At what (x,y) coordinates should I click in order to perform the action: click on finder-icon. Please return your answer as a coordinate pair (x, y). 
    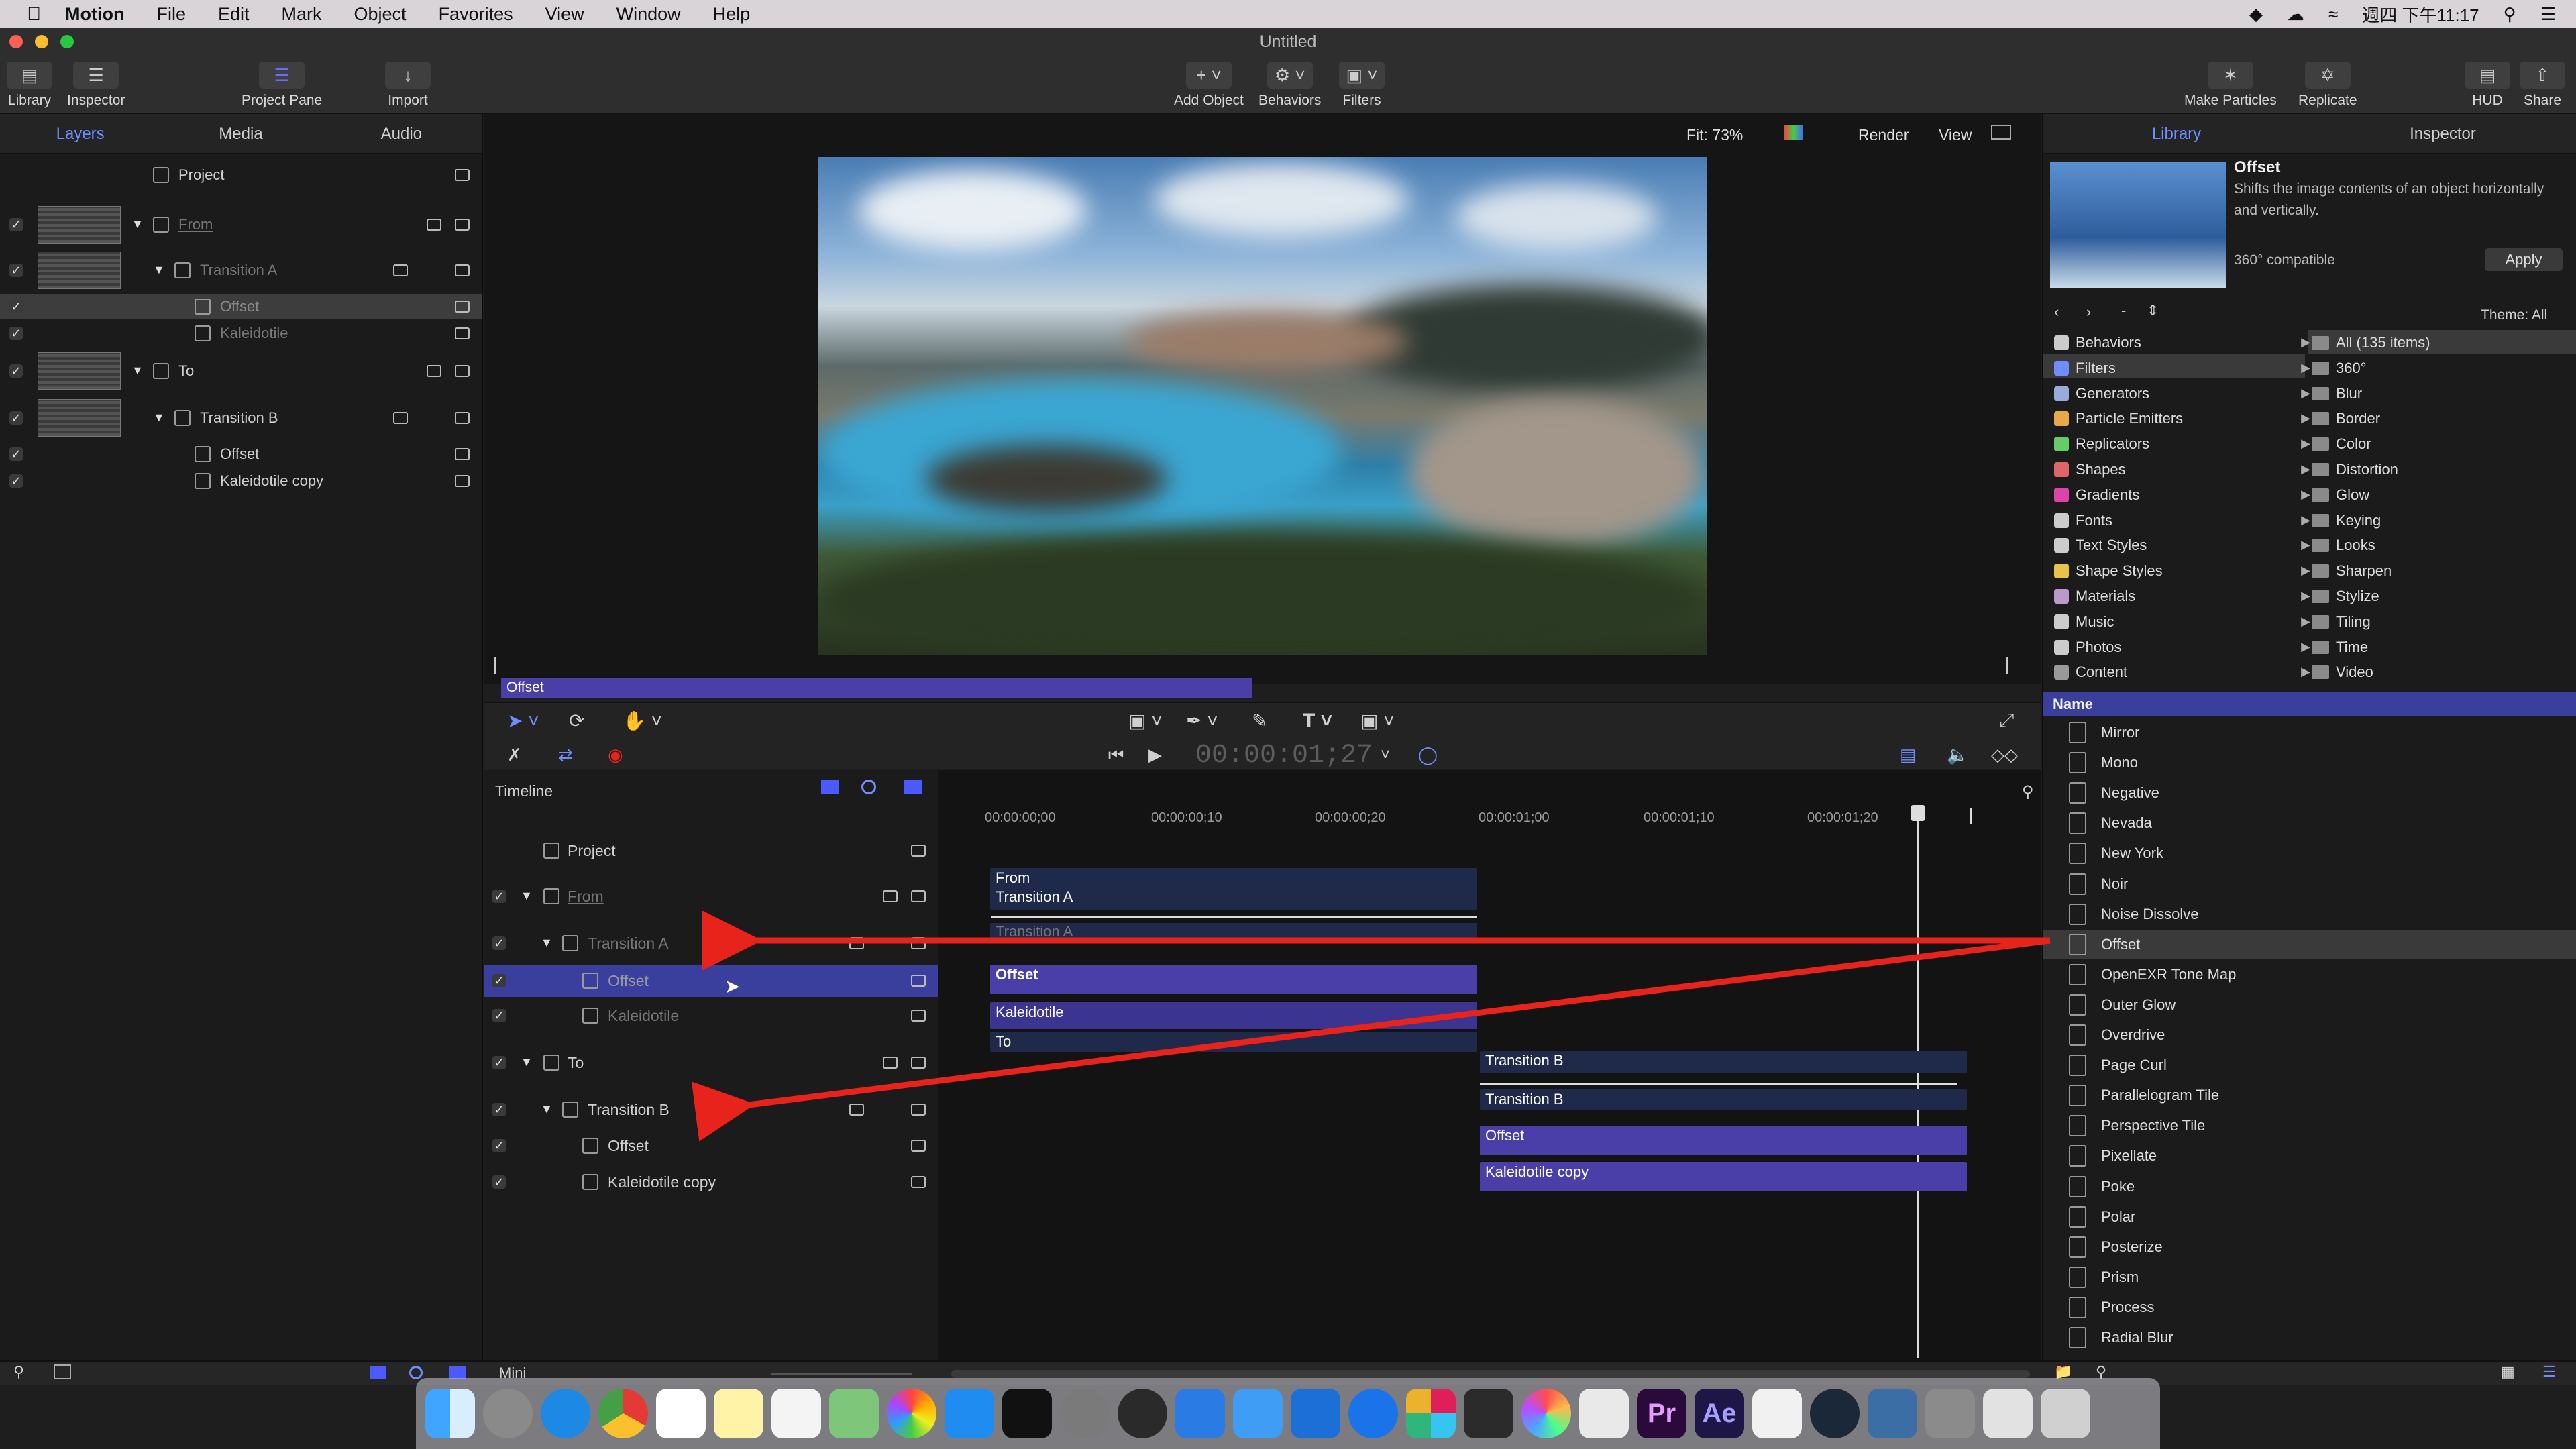
    Looking at the image, I should click on (450, 1413).